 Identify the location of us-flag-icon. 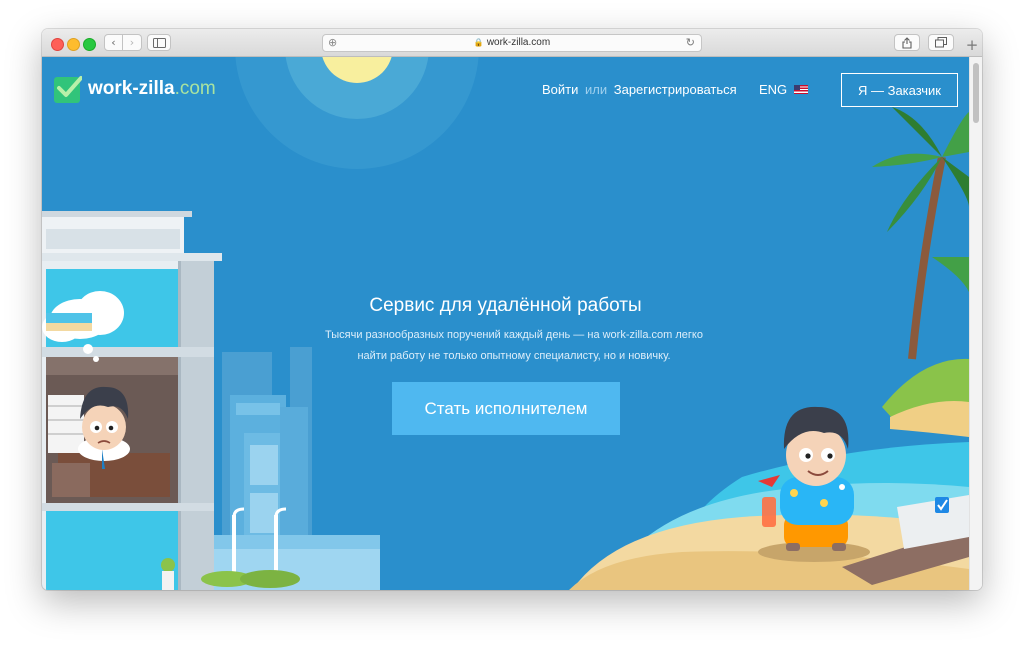
(801, 89).